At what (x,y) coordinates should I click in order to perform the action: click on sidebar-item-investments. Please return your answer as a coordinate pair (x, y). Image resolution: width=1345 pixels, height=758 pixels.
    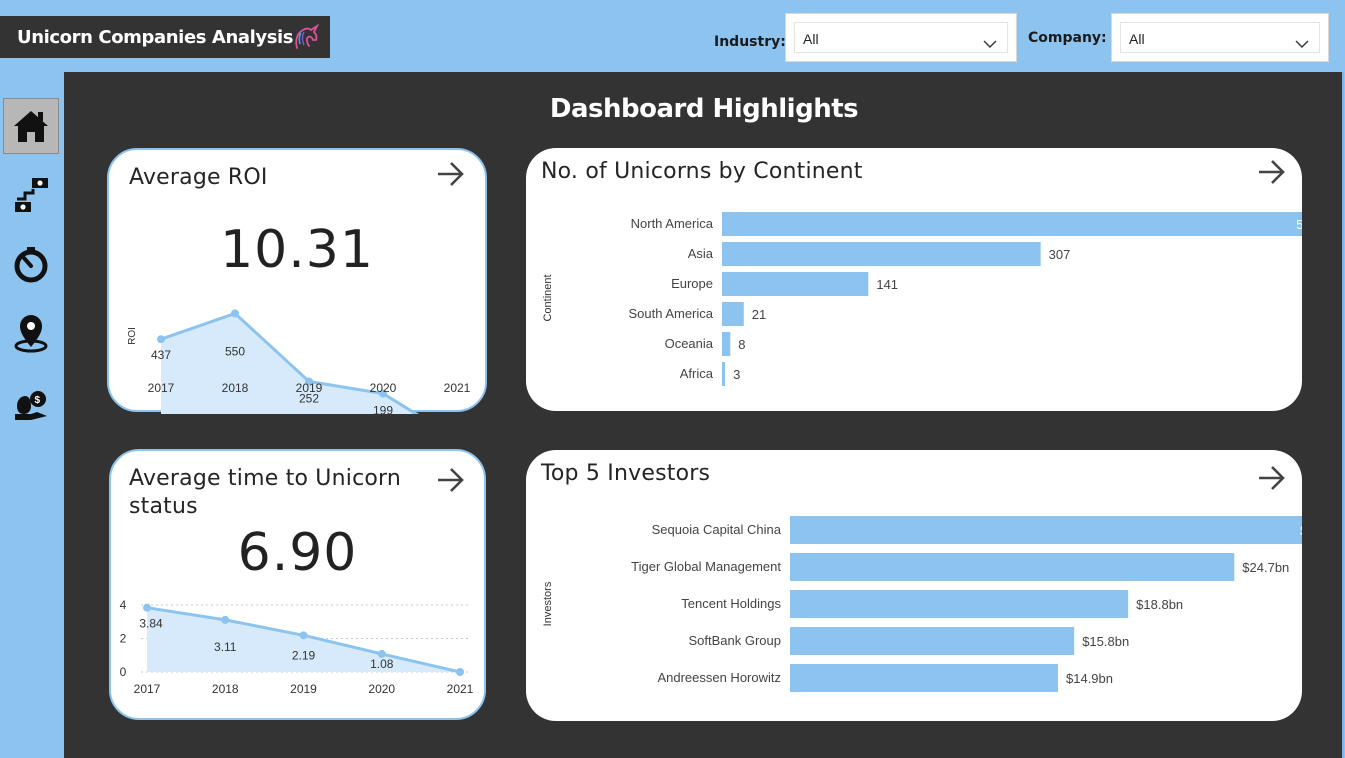
    Looking at the image, I should click on (31, 195).